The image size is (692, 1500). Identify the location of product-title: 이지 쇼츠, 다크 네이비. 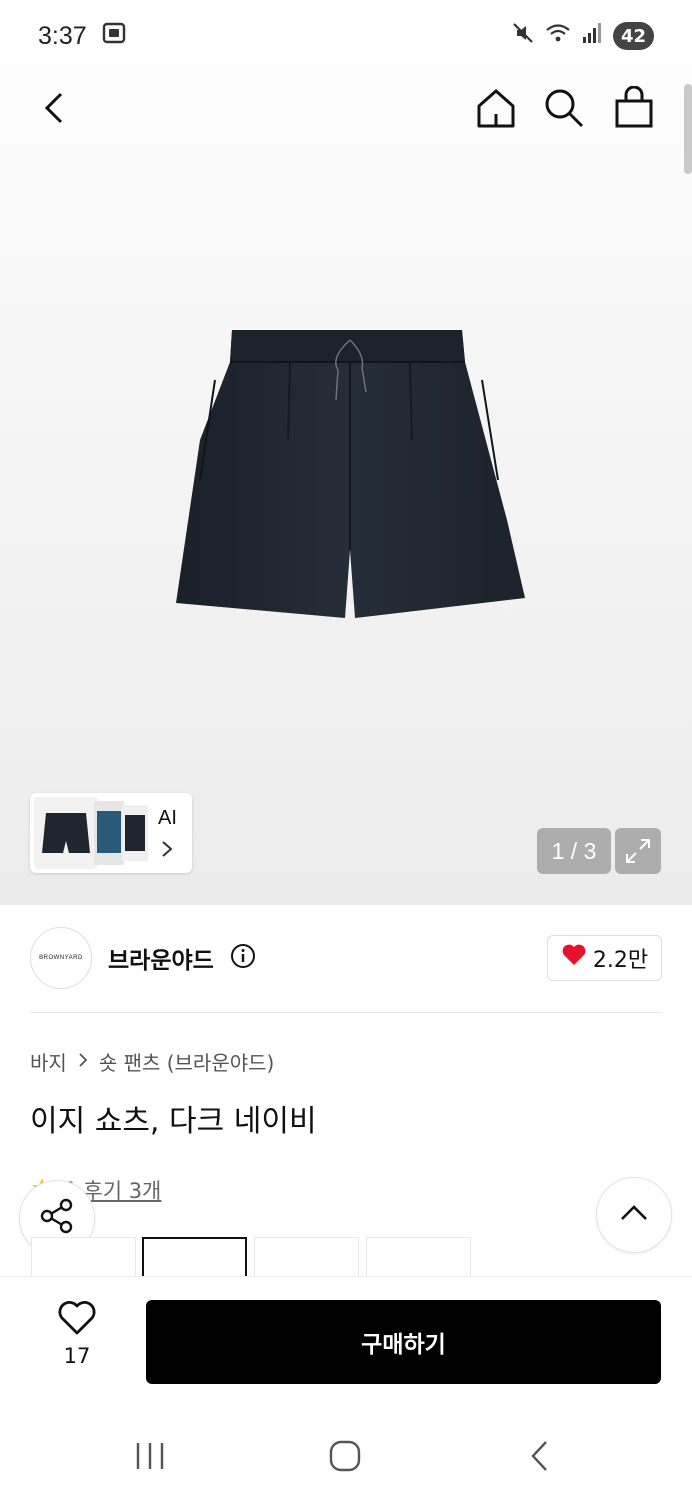
(173, 1121).